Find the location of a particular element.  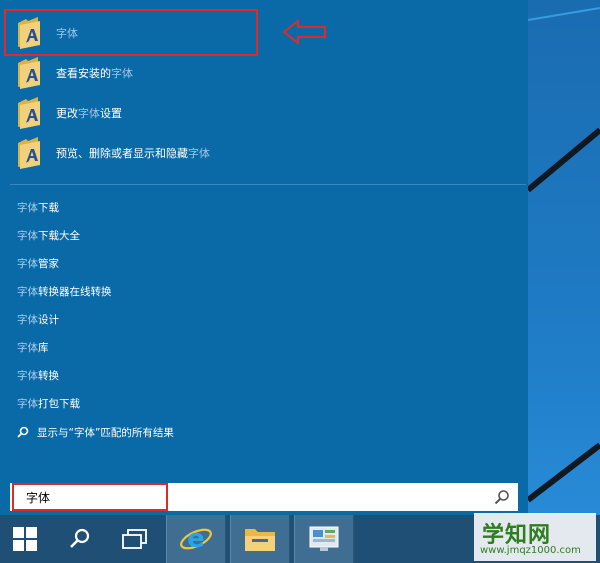

internet-explorer-icon: e is located at coordinates (196, 539).